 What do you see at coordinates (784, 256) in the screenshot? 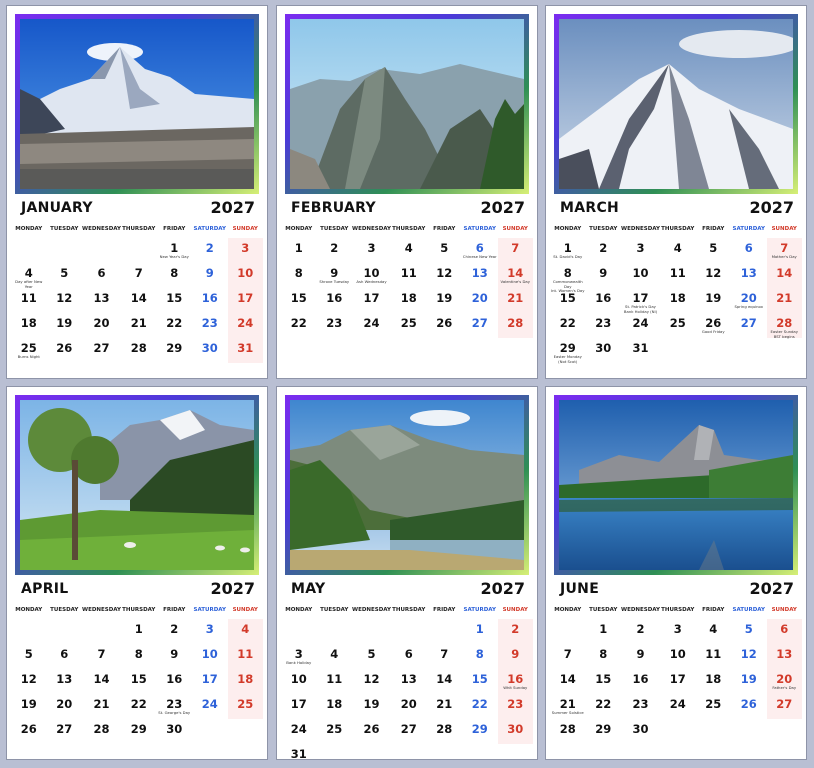
I see `holiday-note: Mother's Day` at bounding box center [784, 256].